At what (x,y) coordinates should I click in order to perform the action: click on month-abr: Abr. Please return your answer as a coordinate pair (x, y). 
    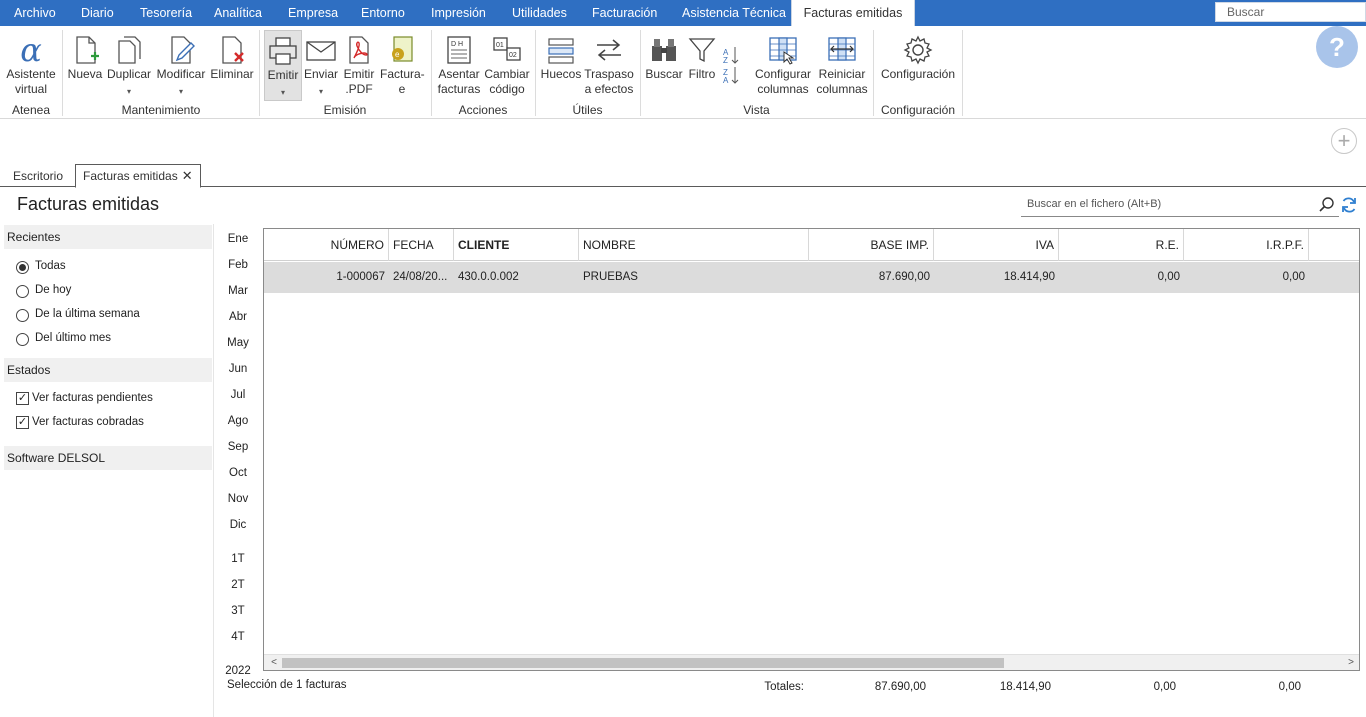
    Looking at the image, I should click on (238, 317).